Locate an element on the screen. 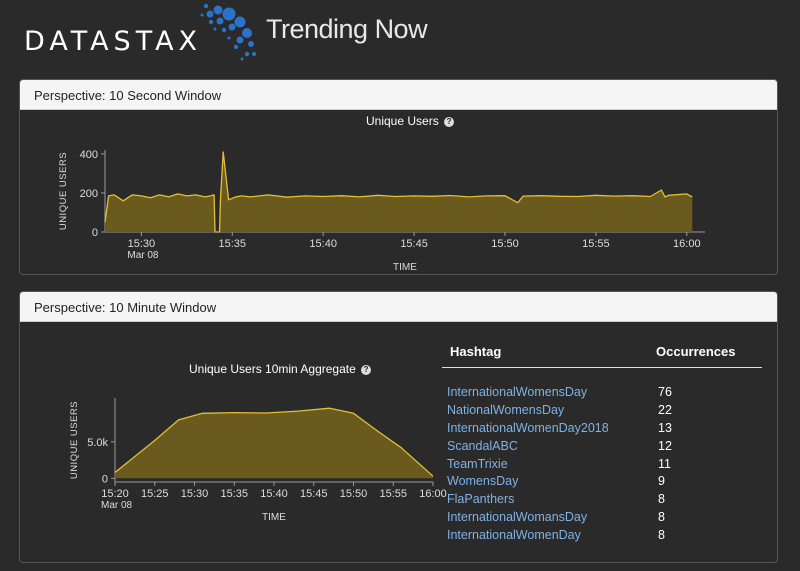  chart-title-aggregate: Unique Users 10min Aggregate ? is located at coordinates (280, 369).